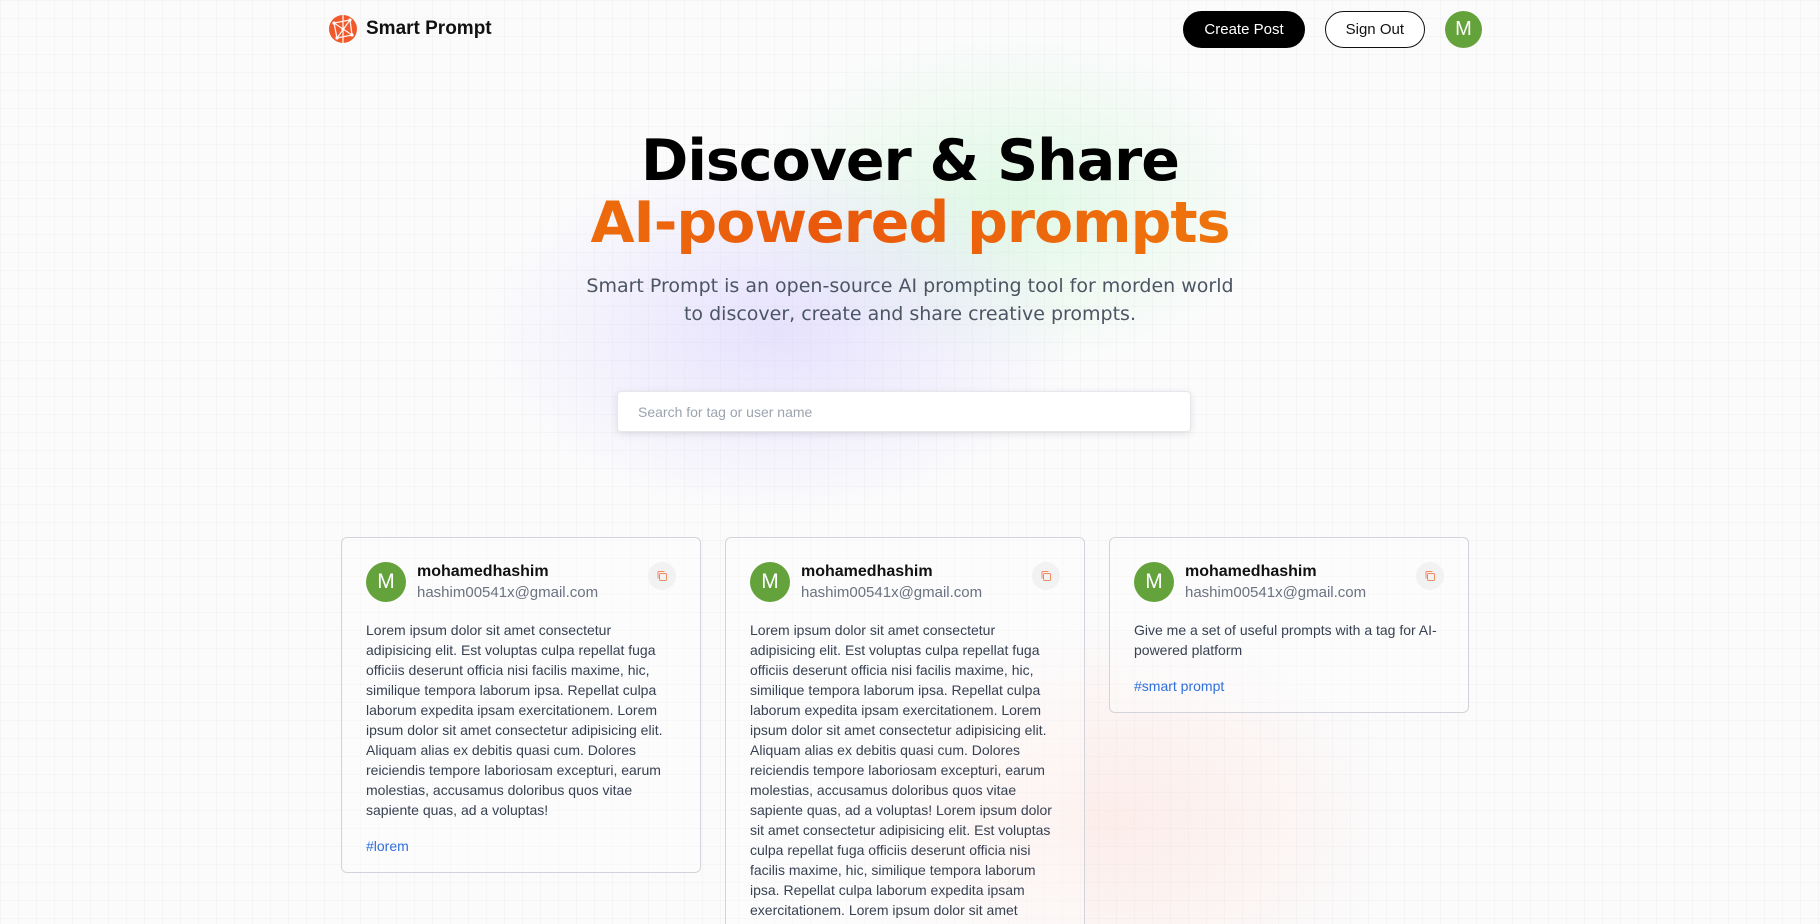 The height and width of the screenshot is (924, 1820). What do you see at coordinates (1374, 29) in the screenshot?
I see `sign-out-button: Sign Out` at bounding box center [1374, 29].